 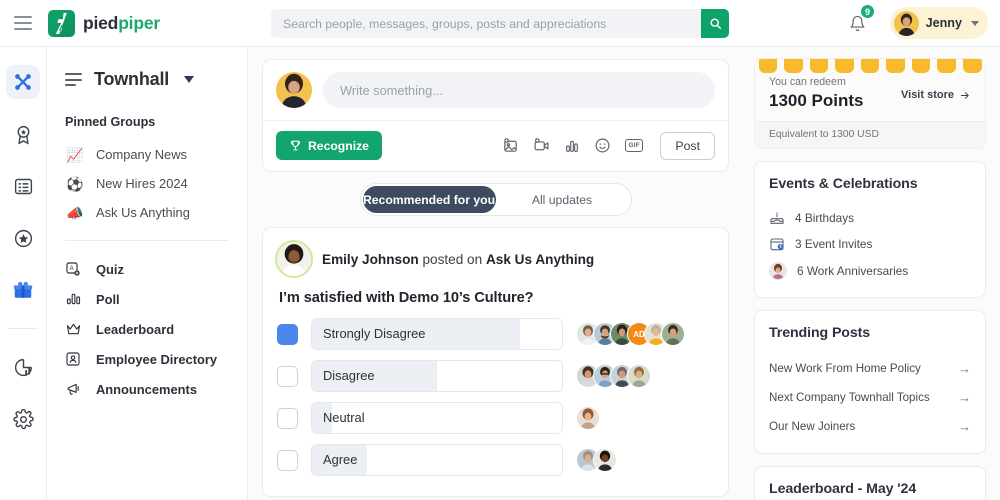 I want to click on poll-option-label: Disagree, so click(x=349, y=375).